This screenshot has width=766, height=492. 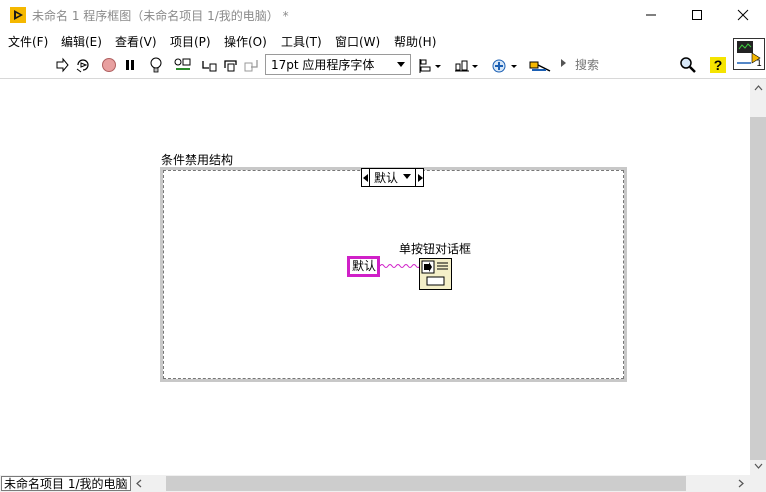 I want to click on chevron-right-icon, so click(x=741, y=483).